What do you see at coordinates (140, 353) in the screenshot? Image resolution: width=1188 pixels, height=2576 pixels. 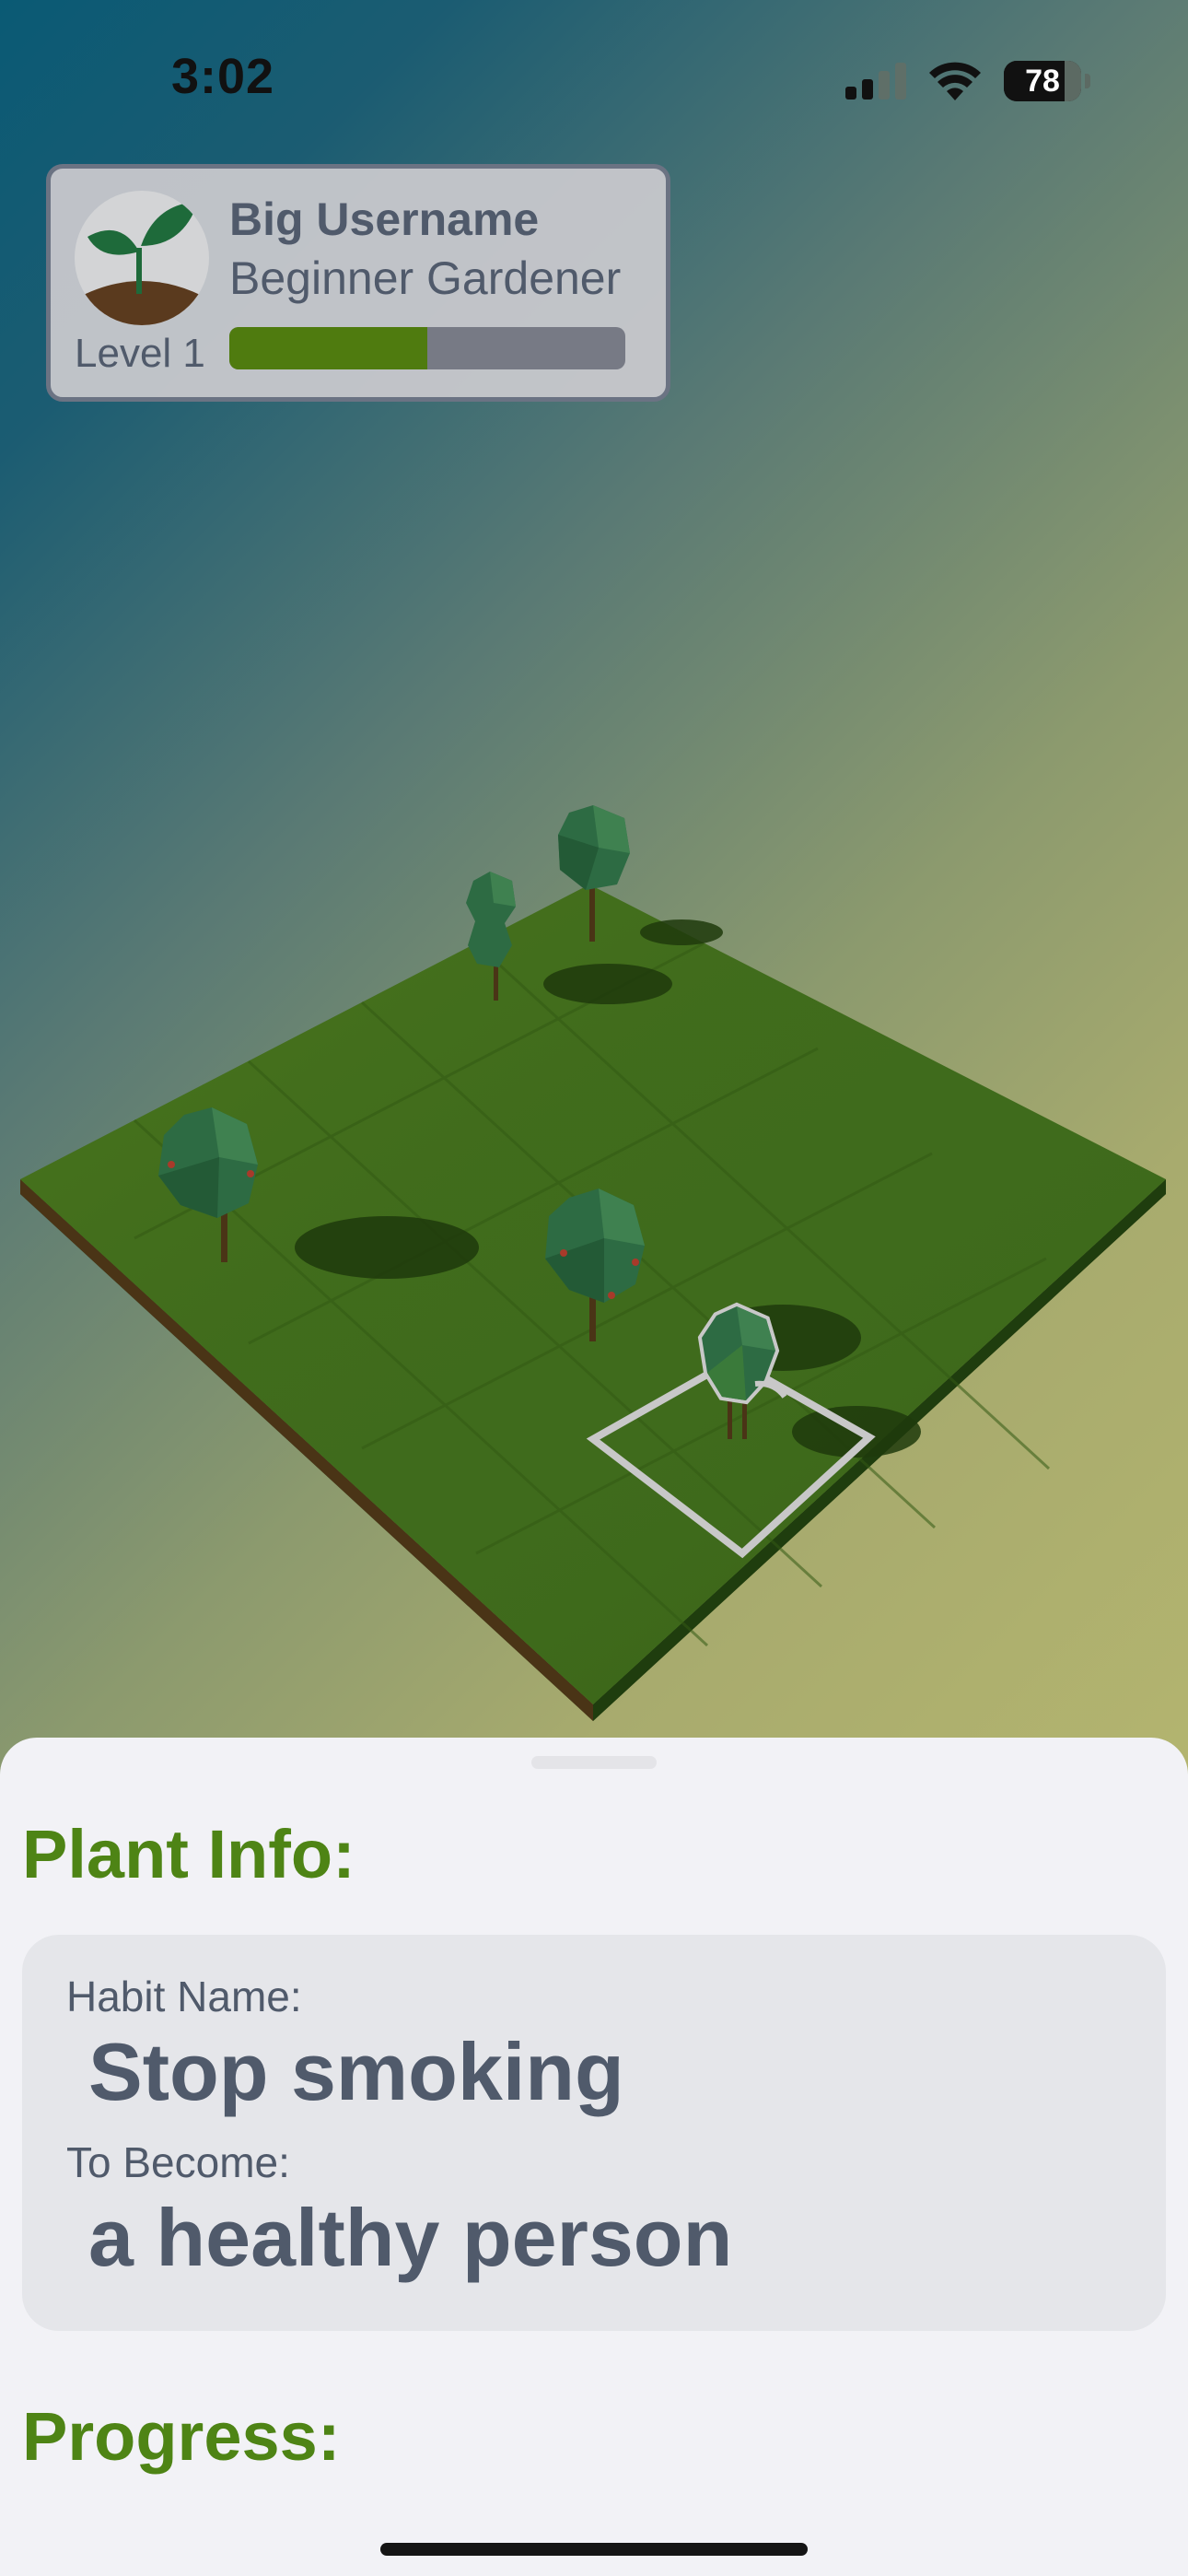 I see `level-label: Level 1` at bounding box center [140, 353].